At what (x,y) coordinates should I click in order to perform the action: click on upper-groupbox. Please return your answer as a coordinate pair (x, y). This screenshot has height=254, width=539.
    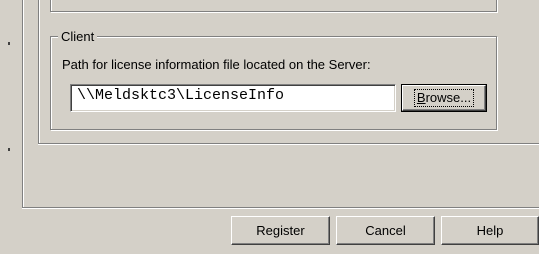
    Looking at the image, I should click on (273, 6).